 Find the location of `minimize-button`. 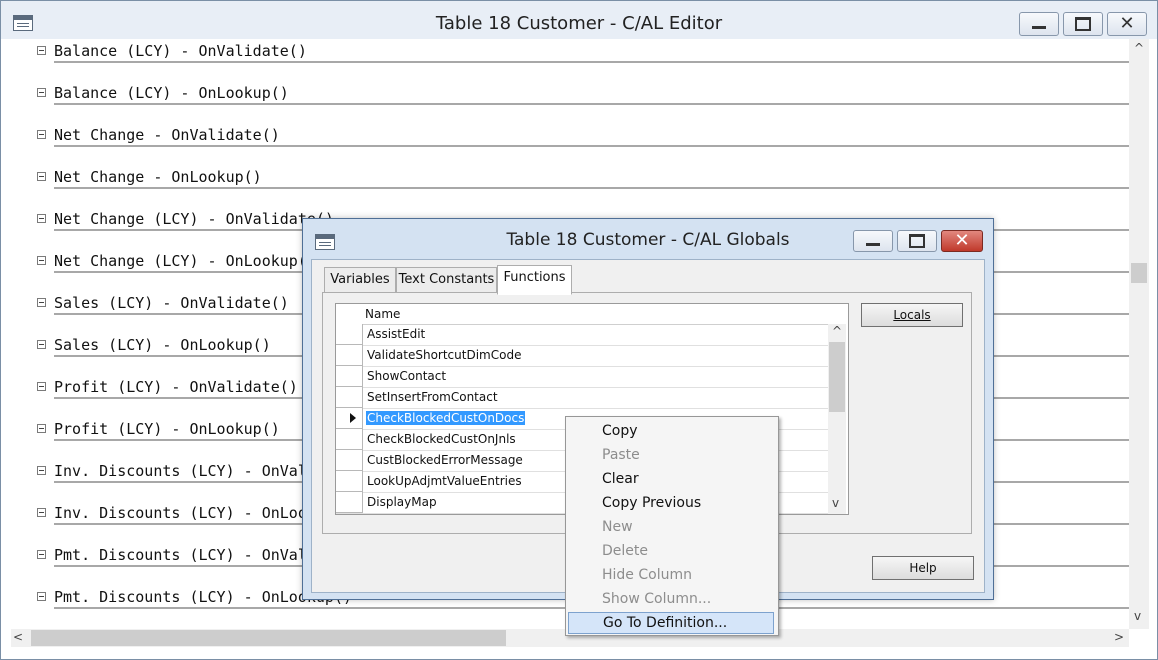

minimize-button is located at coordinates (1039, 24).